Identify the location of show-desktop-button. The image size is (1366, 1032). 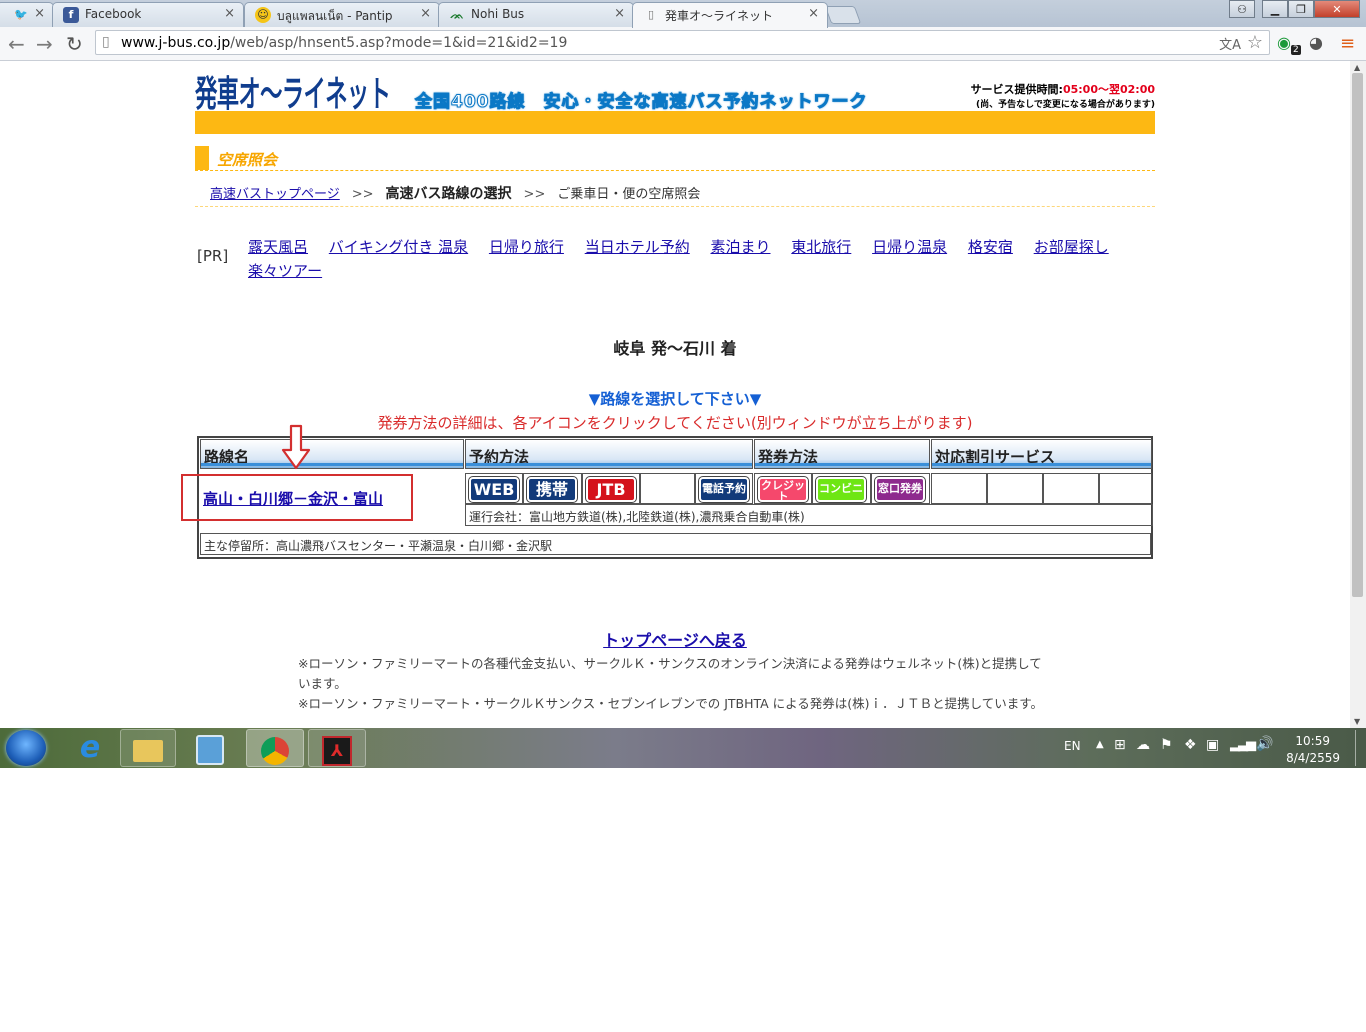
(1360, 748).